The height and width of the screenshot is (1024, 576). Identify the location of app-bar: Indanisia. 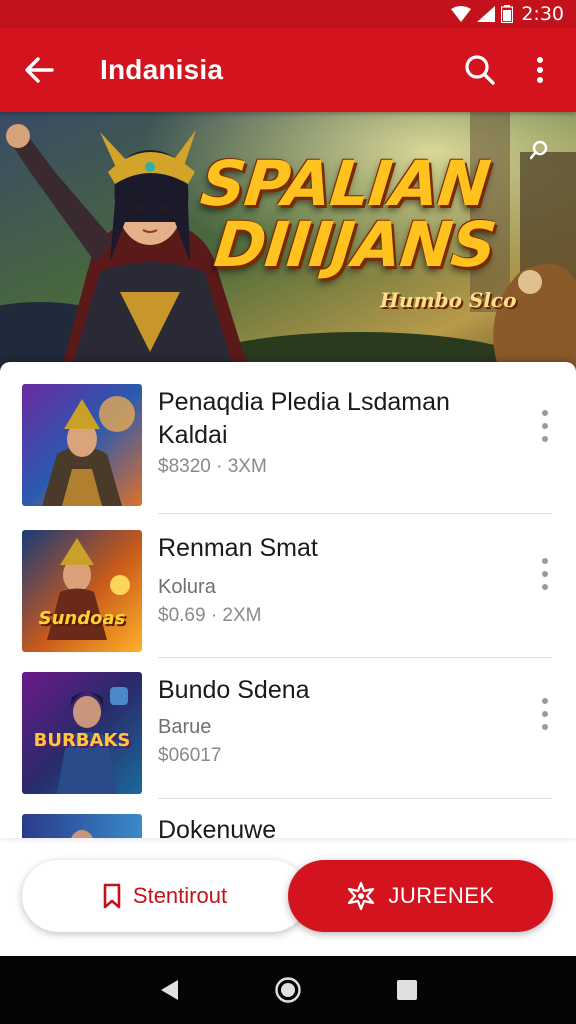
(288, 70).